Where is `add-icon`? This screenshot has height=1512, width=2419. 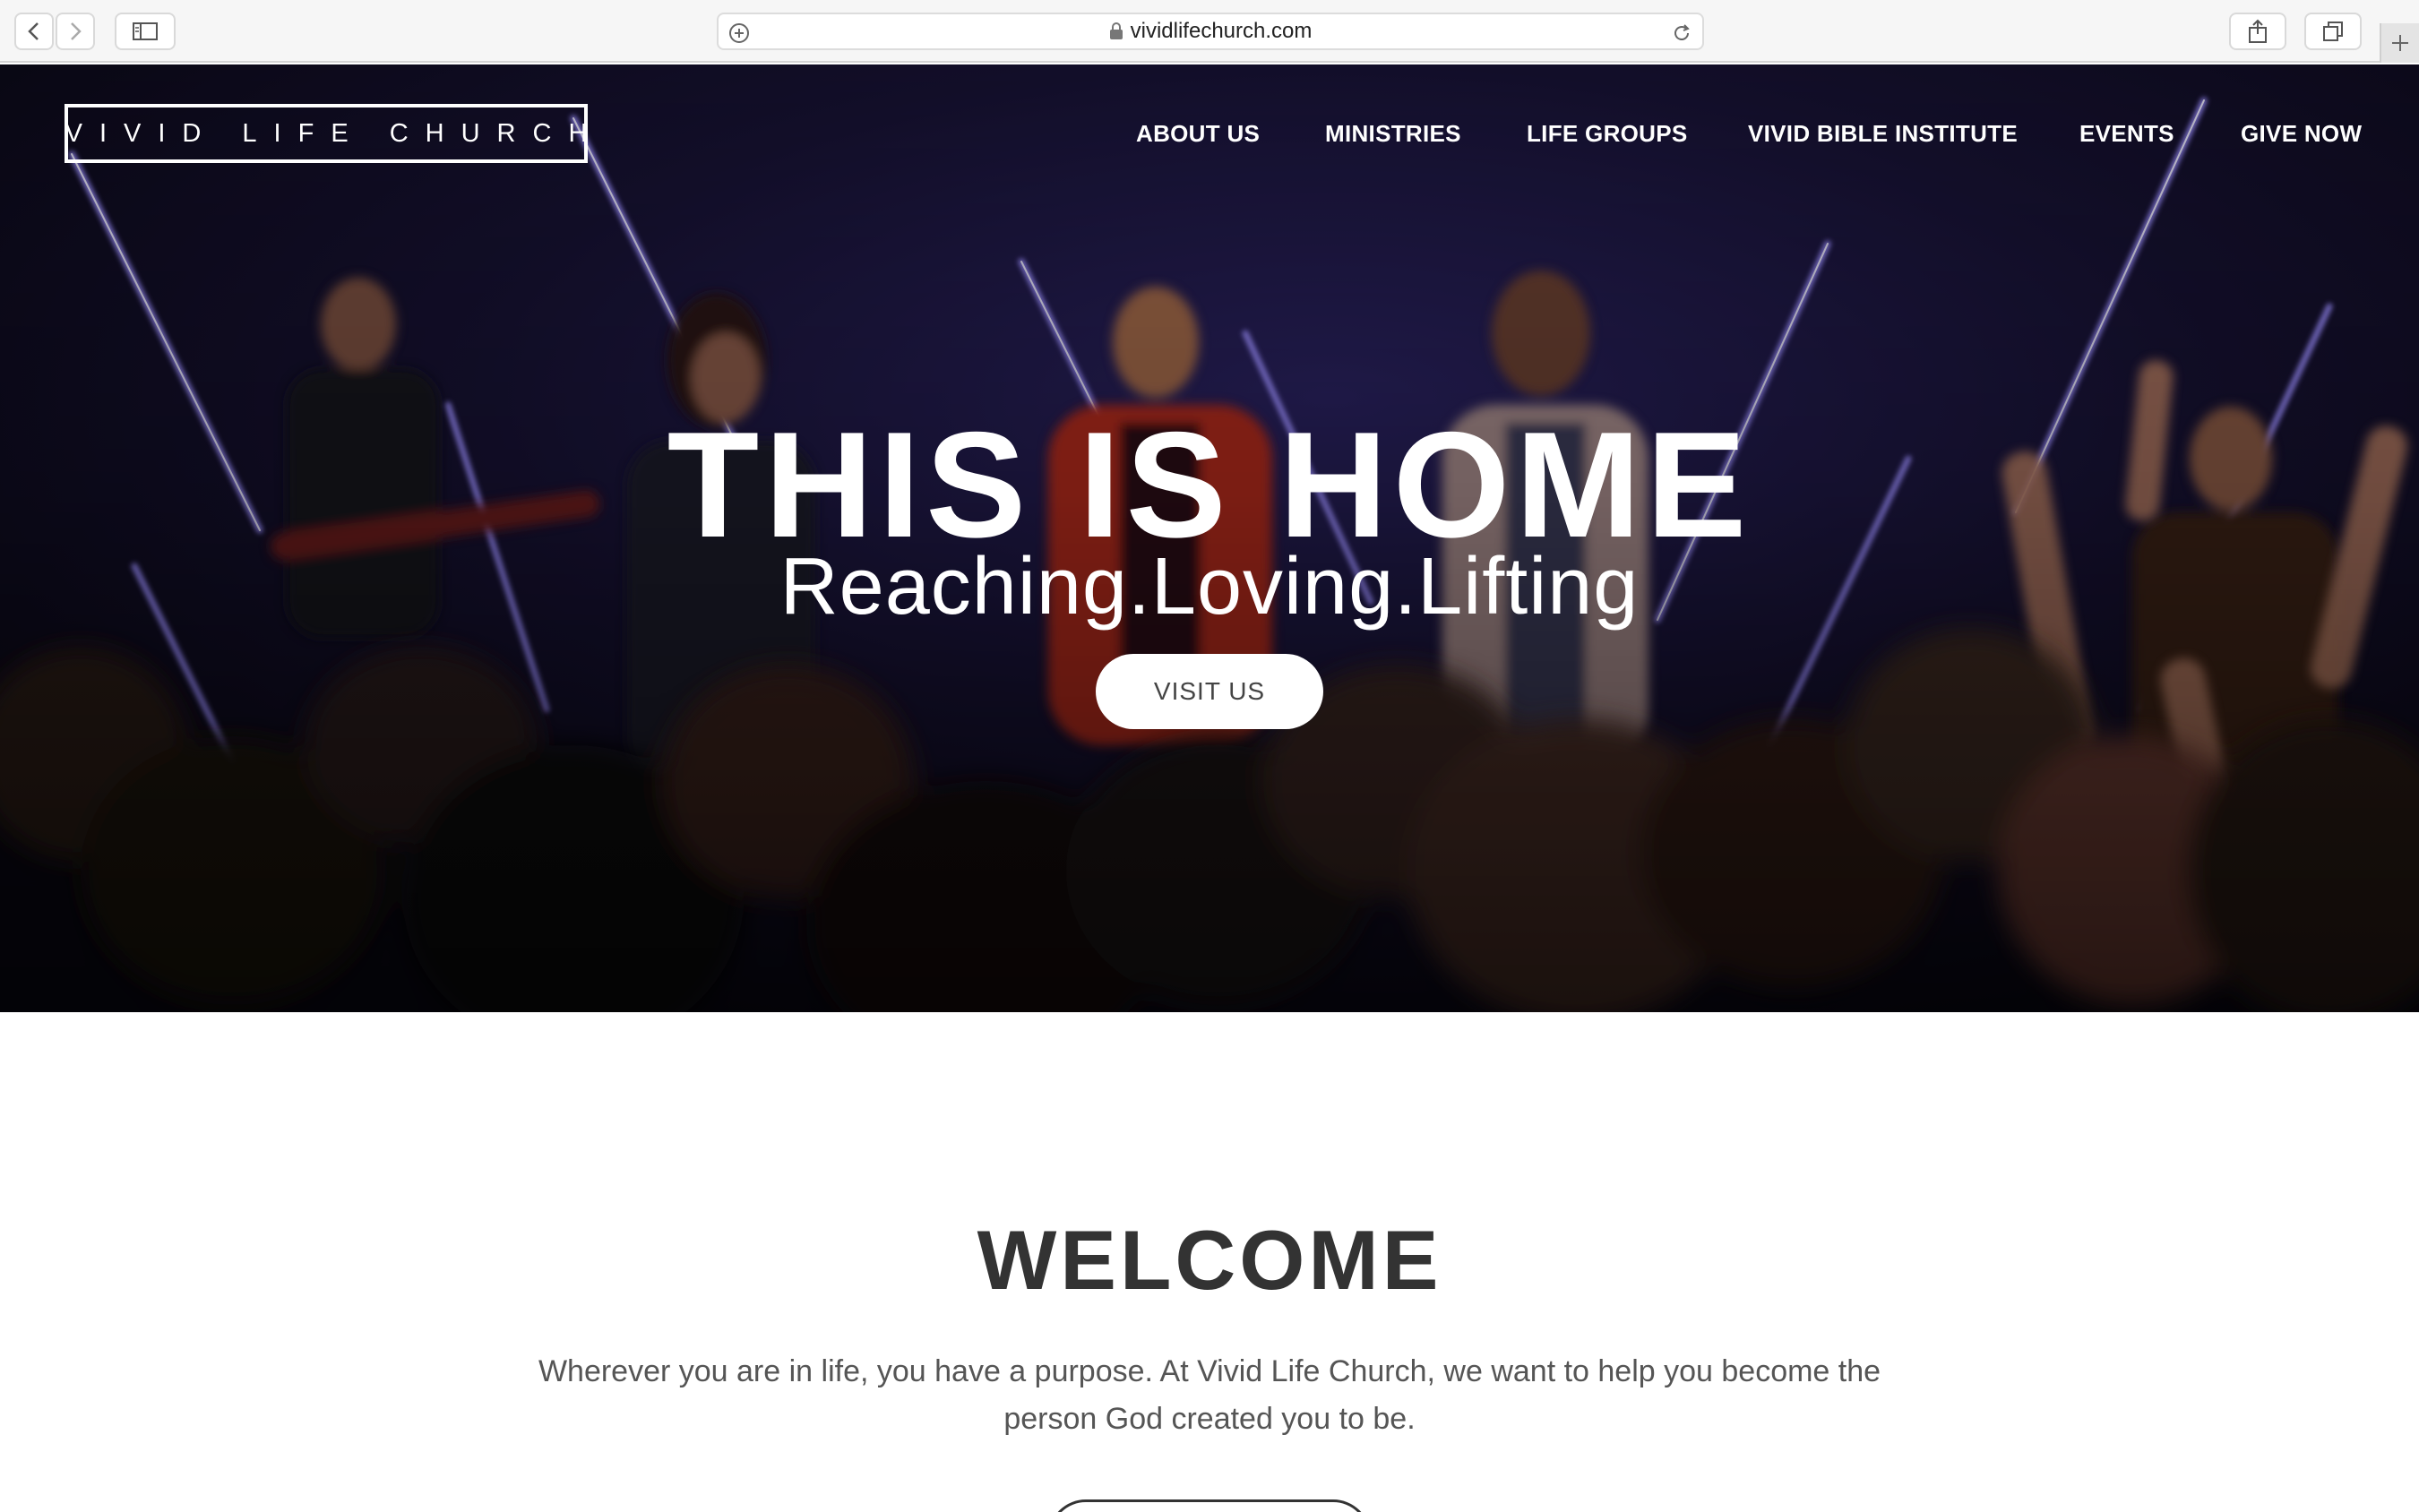 add-icon is located at coordinates (739, 33).